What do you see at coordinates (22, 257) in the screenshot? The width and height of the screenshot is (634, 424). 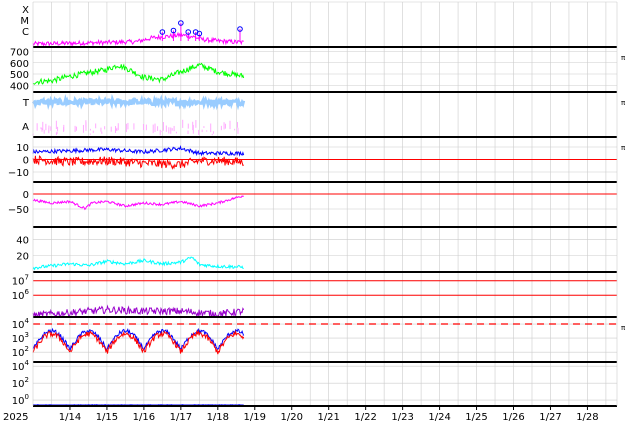 I see `y-tick-label: 20` at bounding box center [22, 257].